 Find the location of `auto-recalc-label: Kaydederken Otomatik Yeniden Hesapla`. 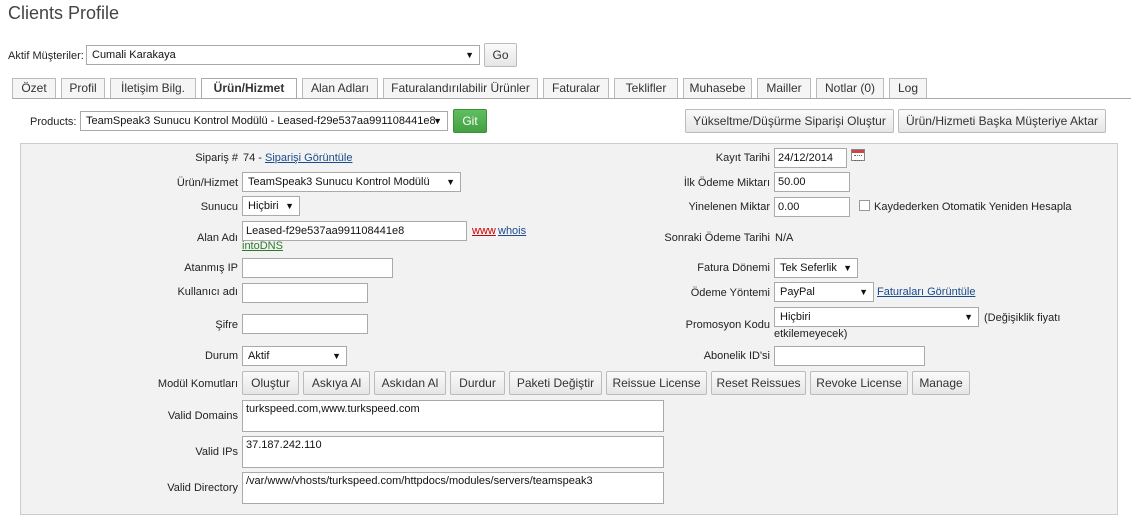

auto-recalc-label: Kaydederken Otomatik Yeniden Hesapla is located at coordinates (973, 207).